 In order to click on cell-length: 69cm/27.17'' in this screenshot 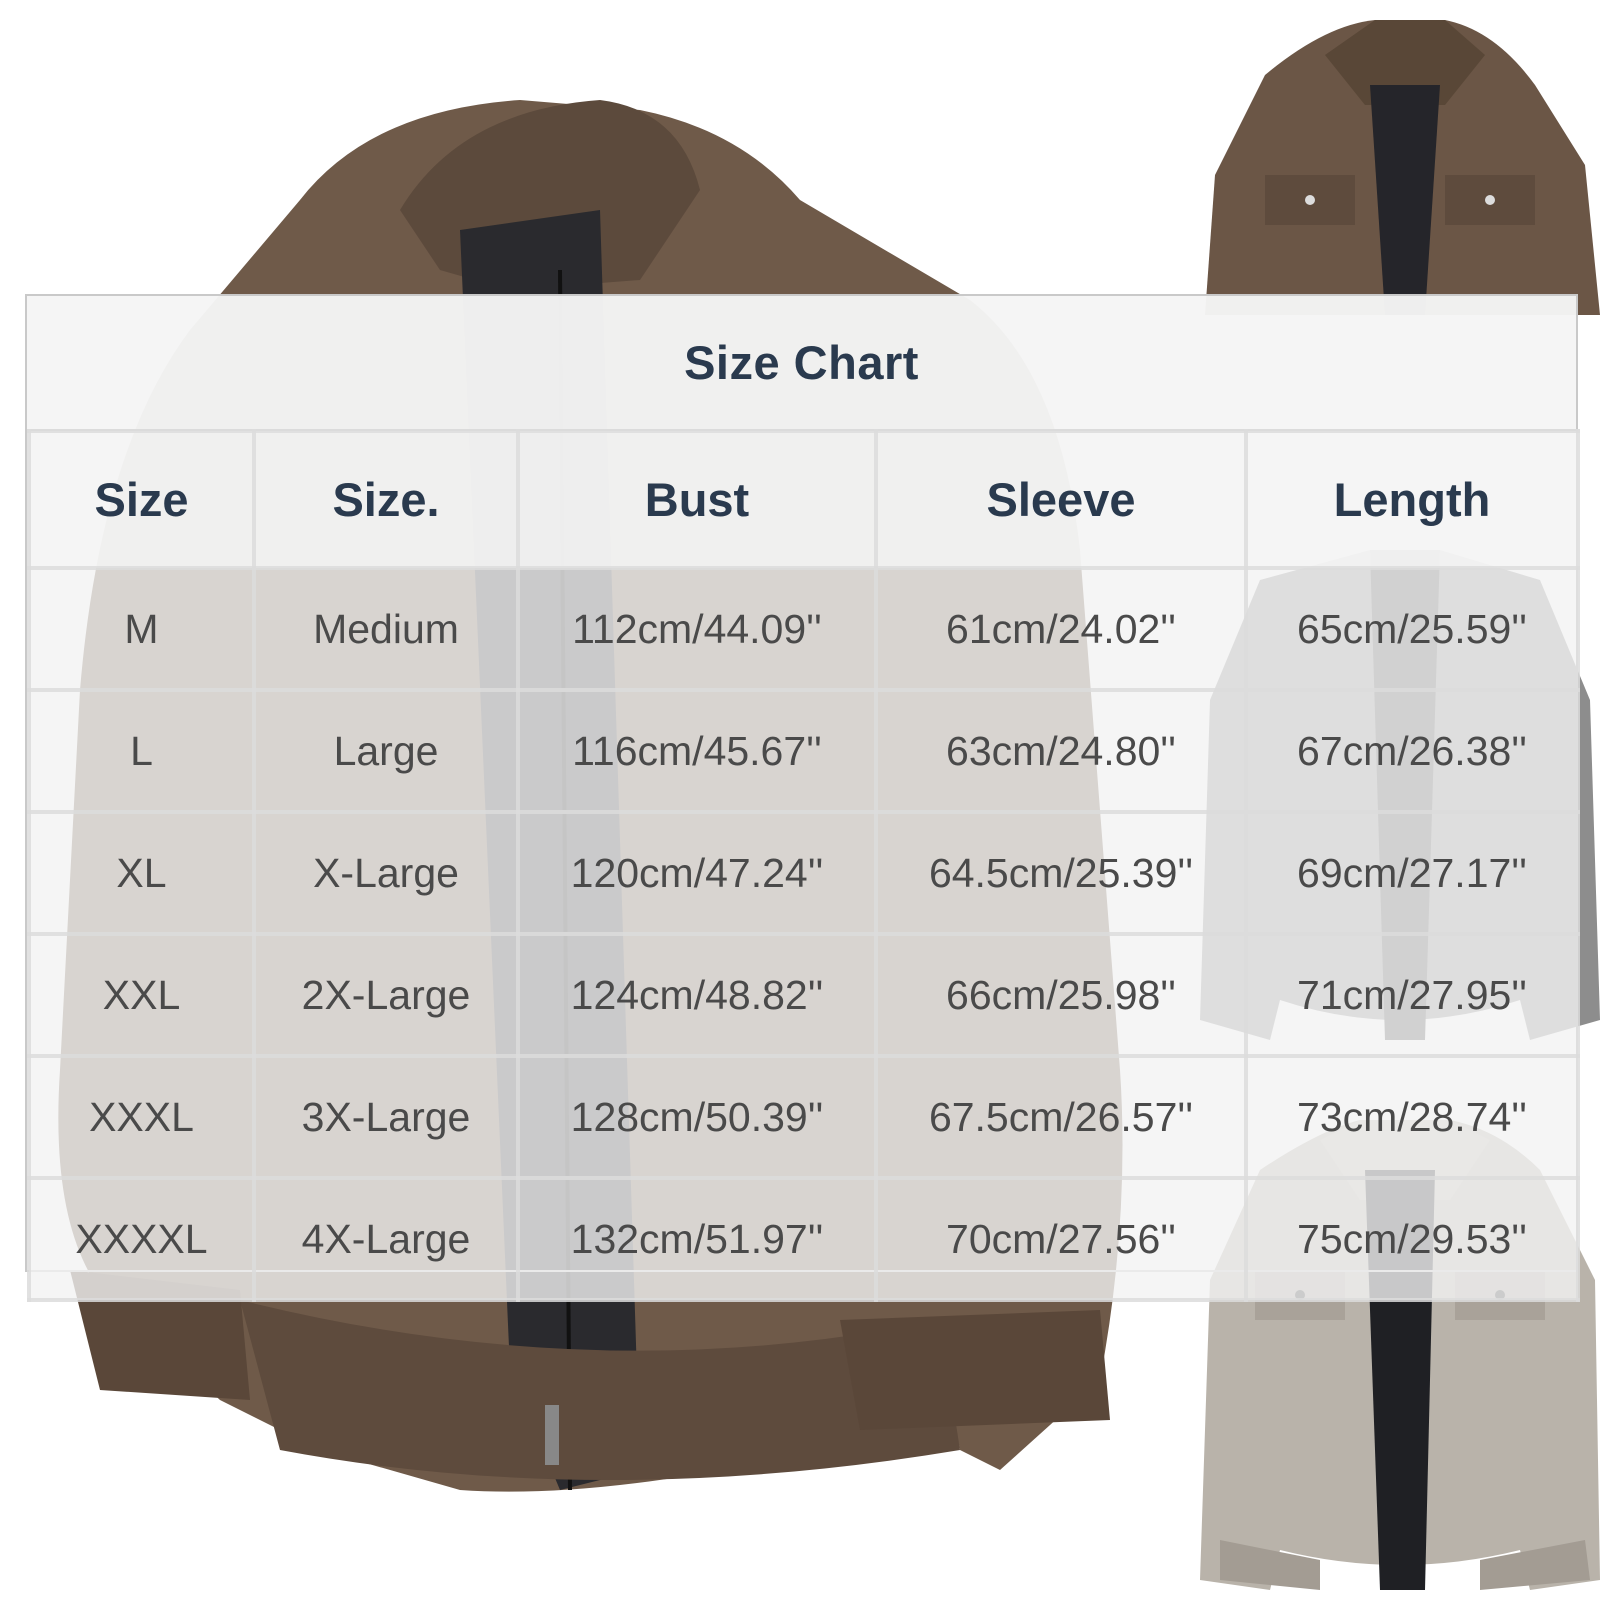, I will do `click(1412, 873)`.